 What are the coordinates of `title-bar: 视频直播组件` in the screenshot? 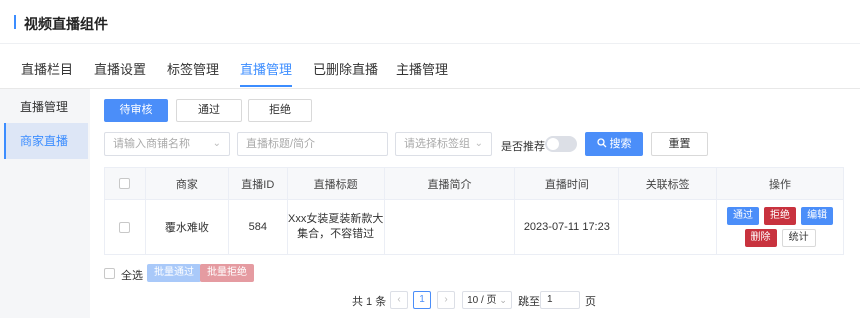 It's located at (430, 22).